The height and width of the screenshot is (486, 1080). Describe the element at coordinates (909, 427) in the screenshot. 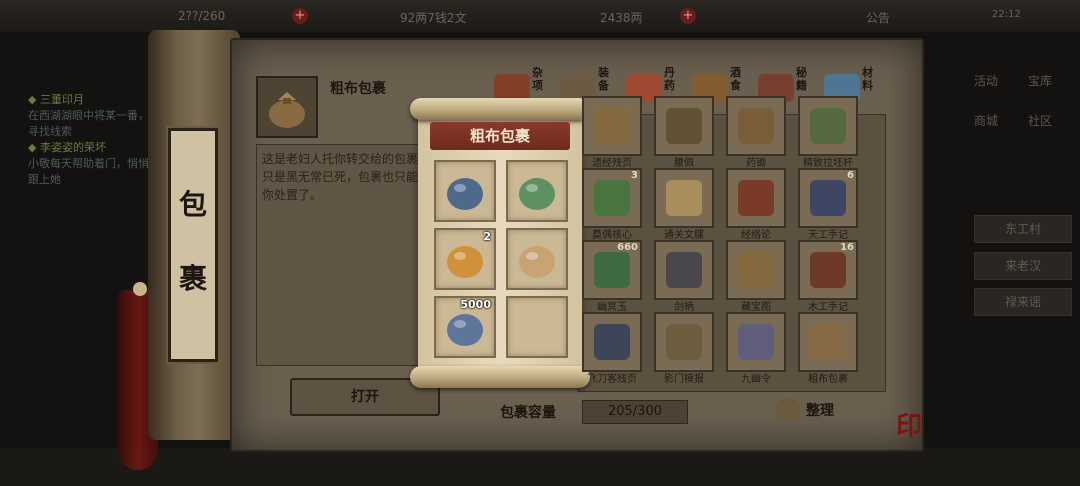

I see `seal-stamp-icon: 印` at that location.